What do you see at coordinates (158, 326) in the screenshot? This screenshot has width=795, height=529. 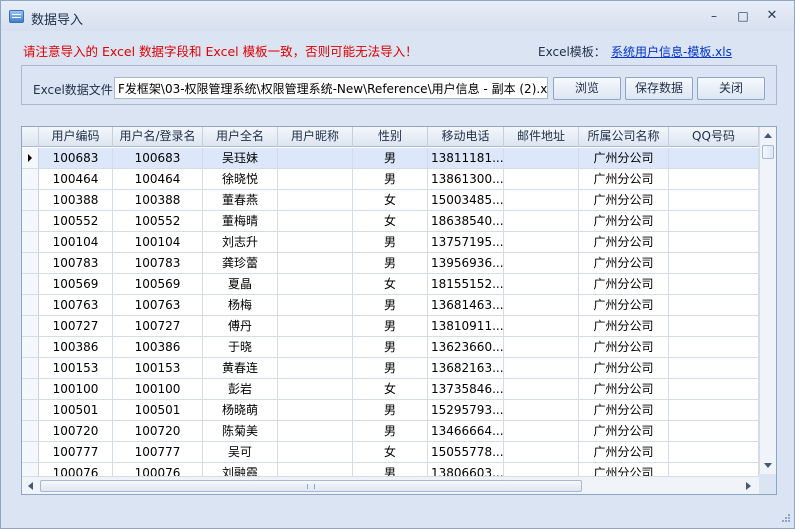 I see `cell-login: 100727` at bounding box center [158, 326].